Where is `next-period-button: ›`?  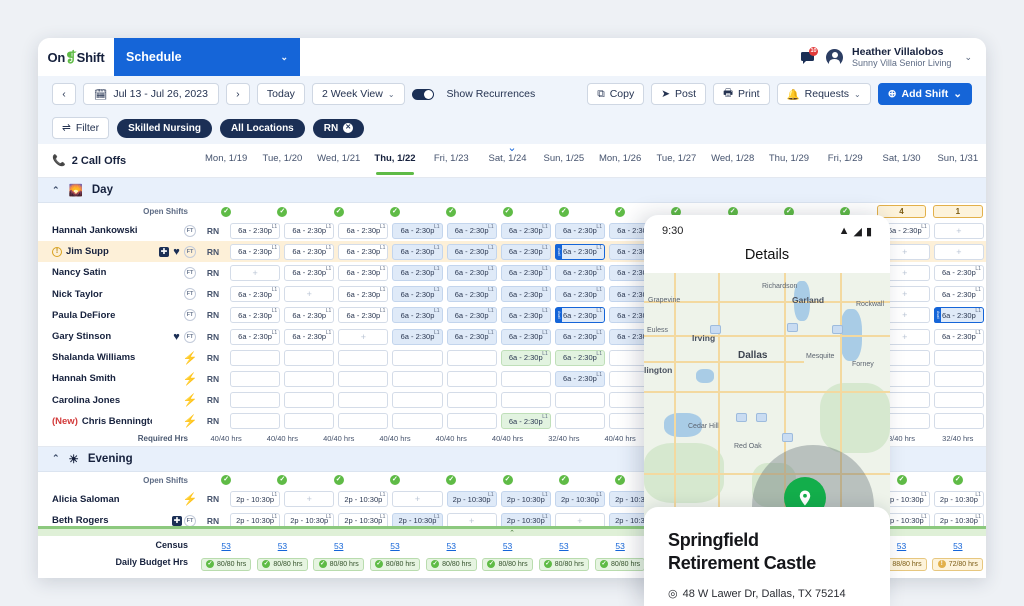 next-period-button: › is located at coordinates (237, 94).